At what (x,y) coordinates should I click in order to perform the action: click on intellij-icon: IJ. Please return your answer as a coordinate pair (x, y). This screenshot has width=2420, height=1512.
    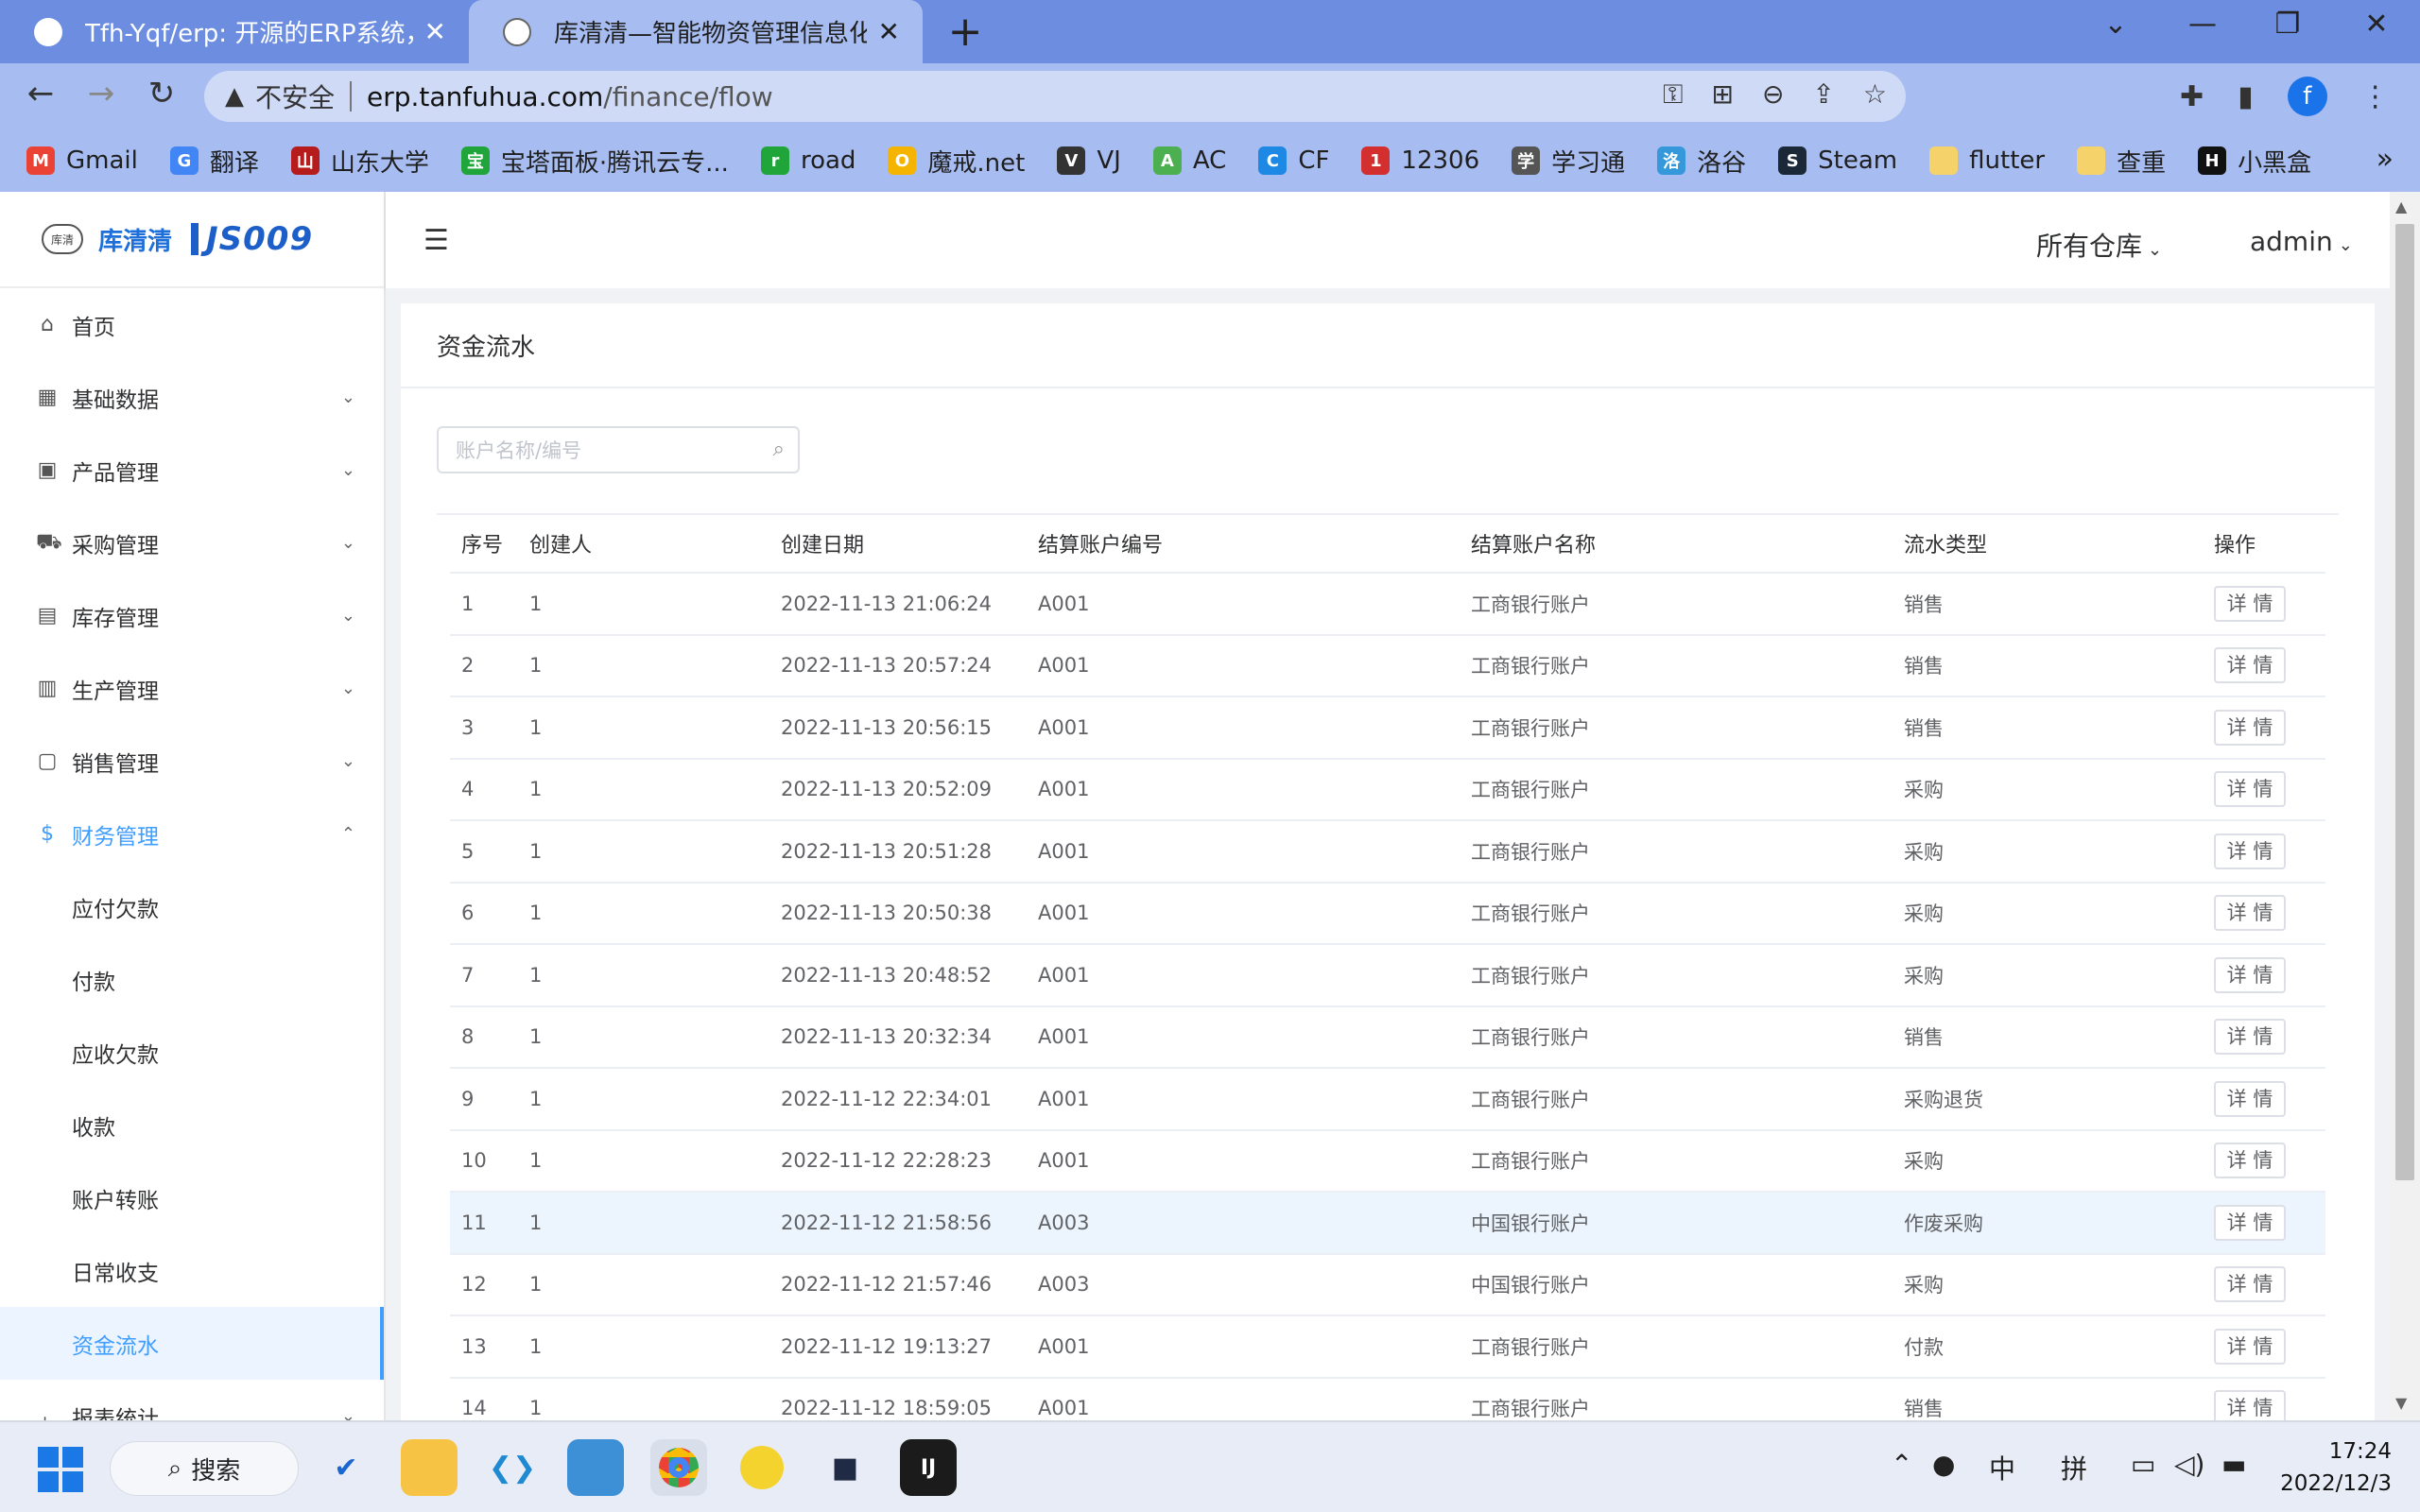
    Looking at the image, I should click on (928, 1467).